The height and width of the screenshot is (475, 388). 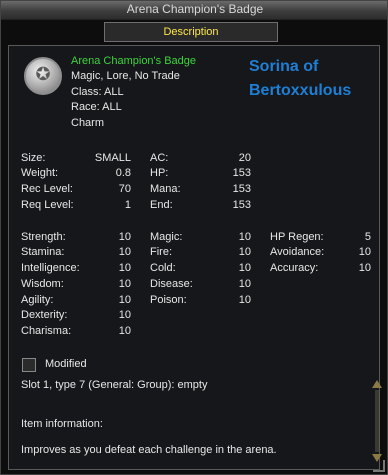 I want to click on resize-handle, so click(x=379, y=466).